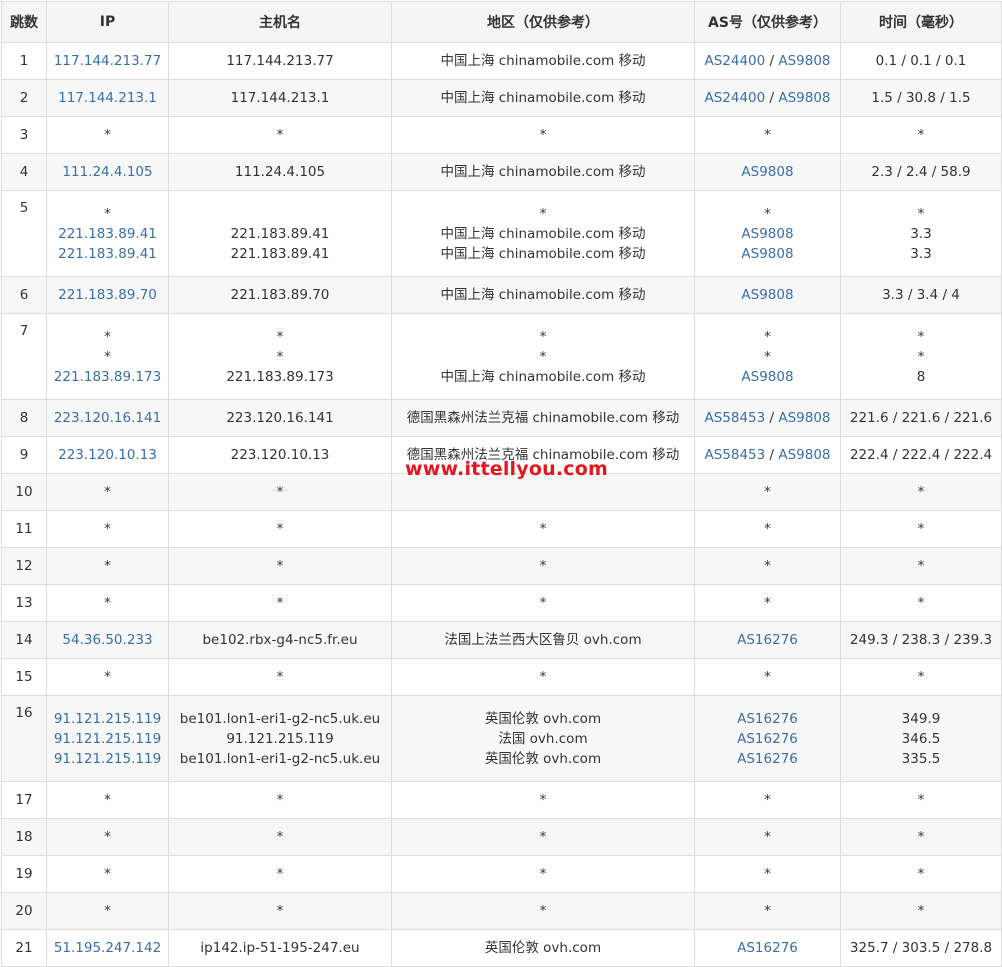 This screenshot has height=967, width=1002. I want to click on host-text: 91.121.215.119, so click(280, 738).